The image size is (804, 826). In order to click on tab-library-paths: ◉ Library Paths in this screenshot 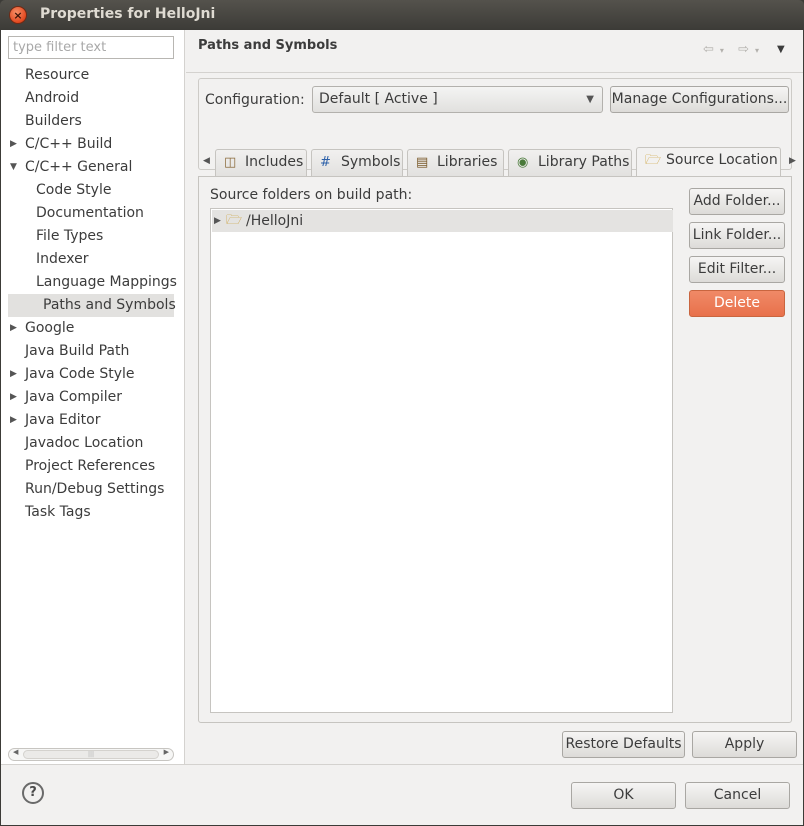, I will do `click(570, 162)`.